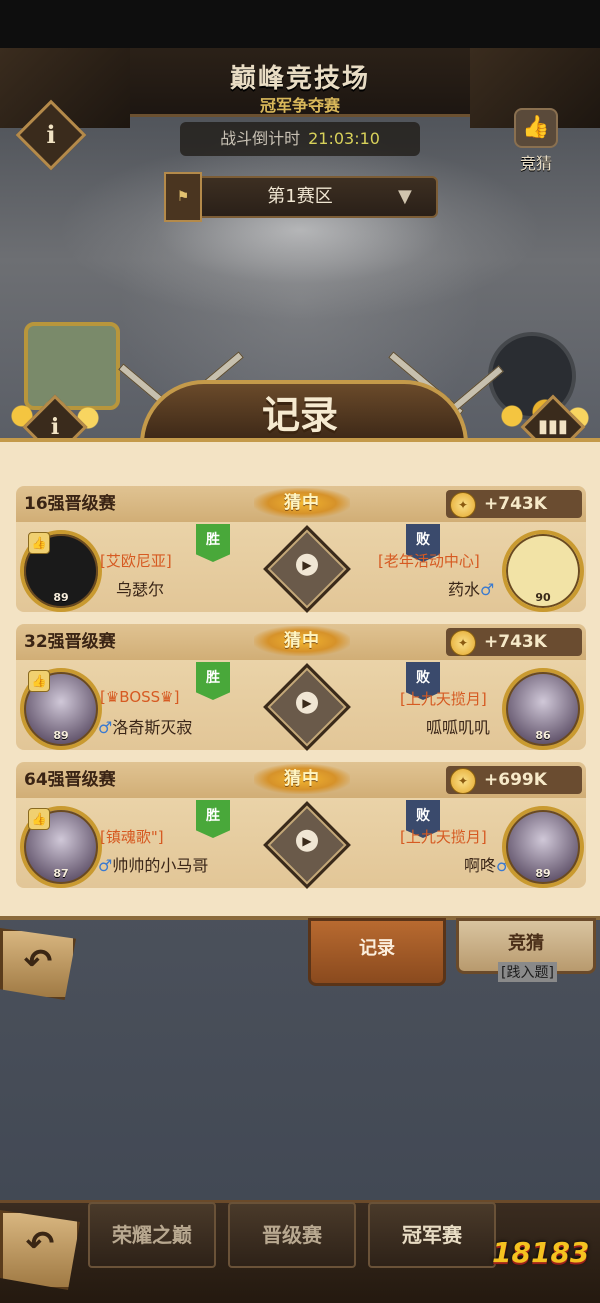  I want to click on record-card-header: 16强晋级赛 猜中 ✦ +743K, so click(301, 504).